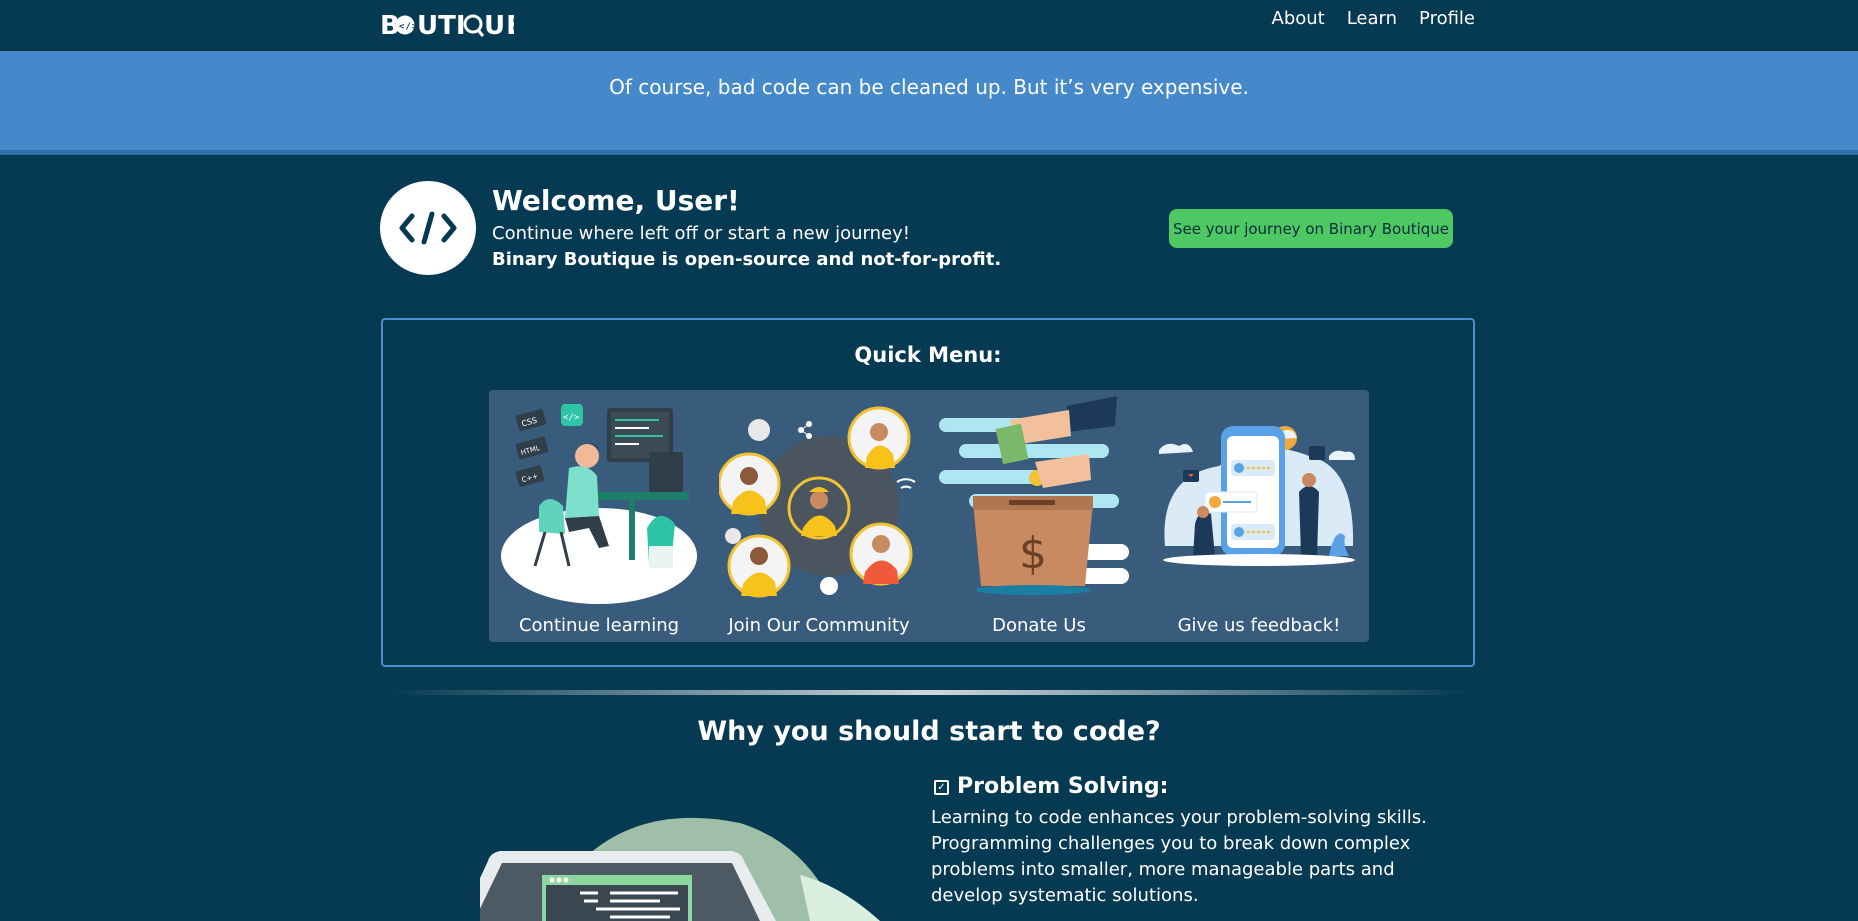 Image resolution: width=1858 pixels, height=921 pixels. What do you see at coordinates (1257, 496) in the screenshot?
I see `feedback-illustration-icon` at bounding box center [1257, 496].